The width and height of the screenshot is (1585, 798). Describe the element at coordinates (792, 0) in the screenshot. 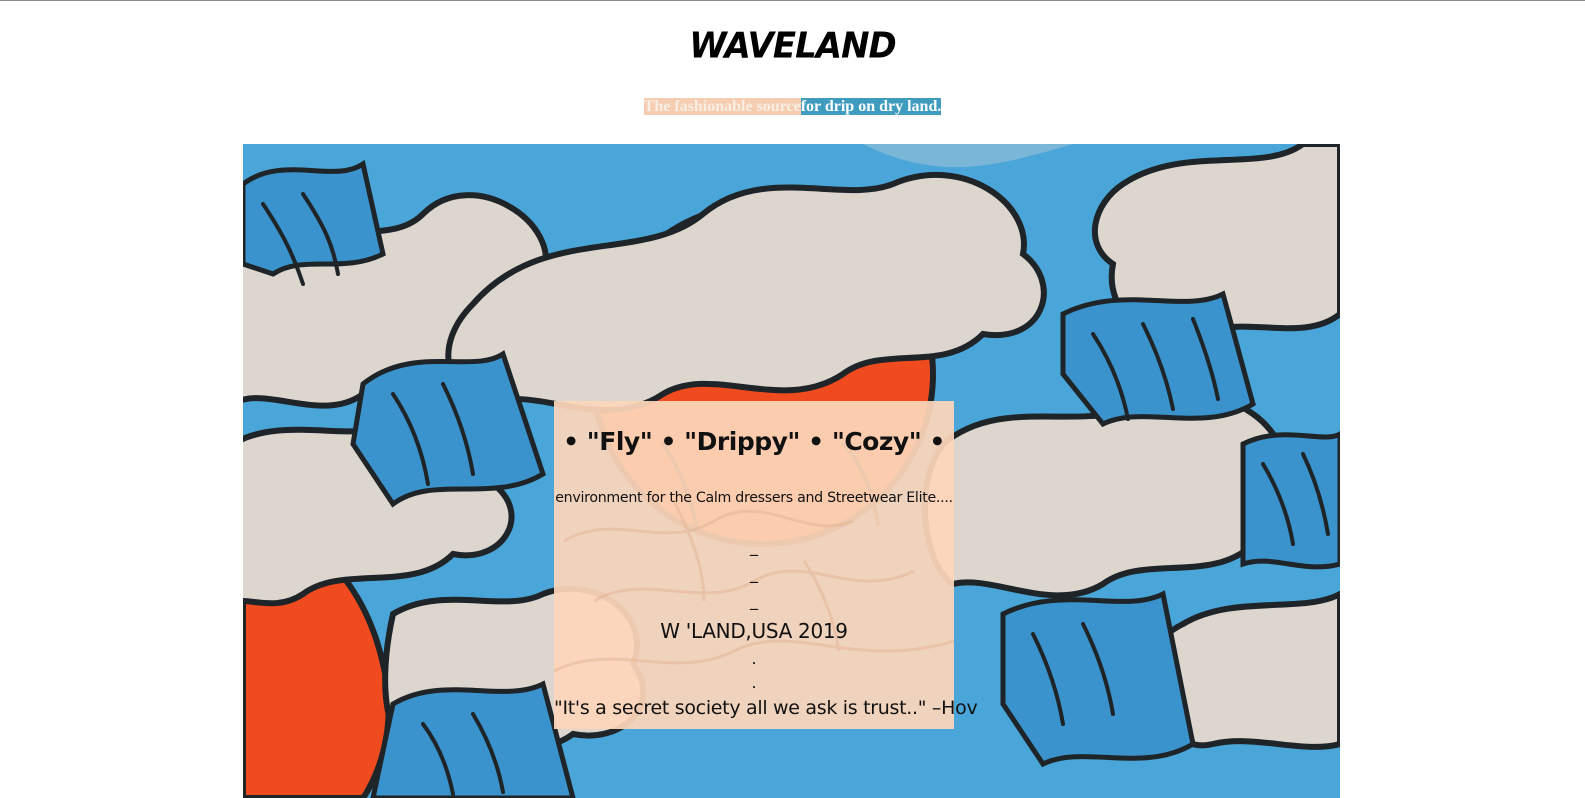

I see `top-divider` at that location.